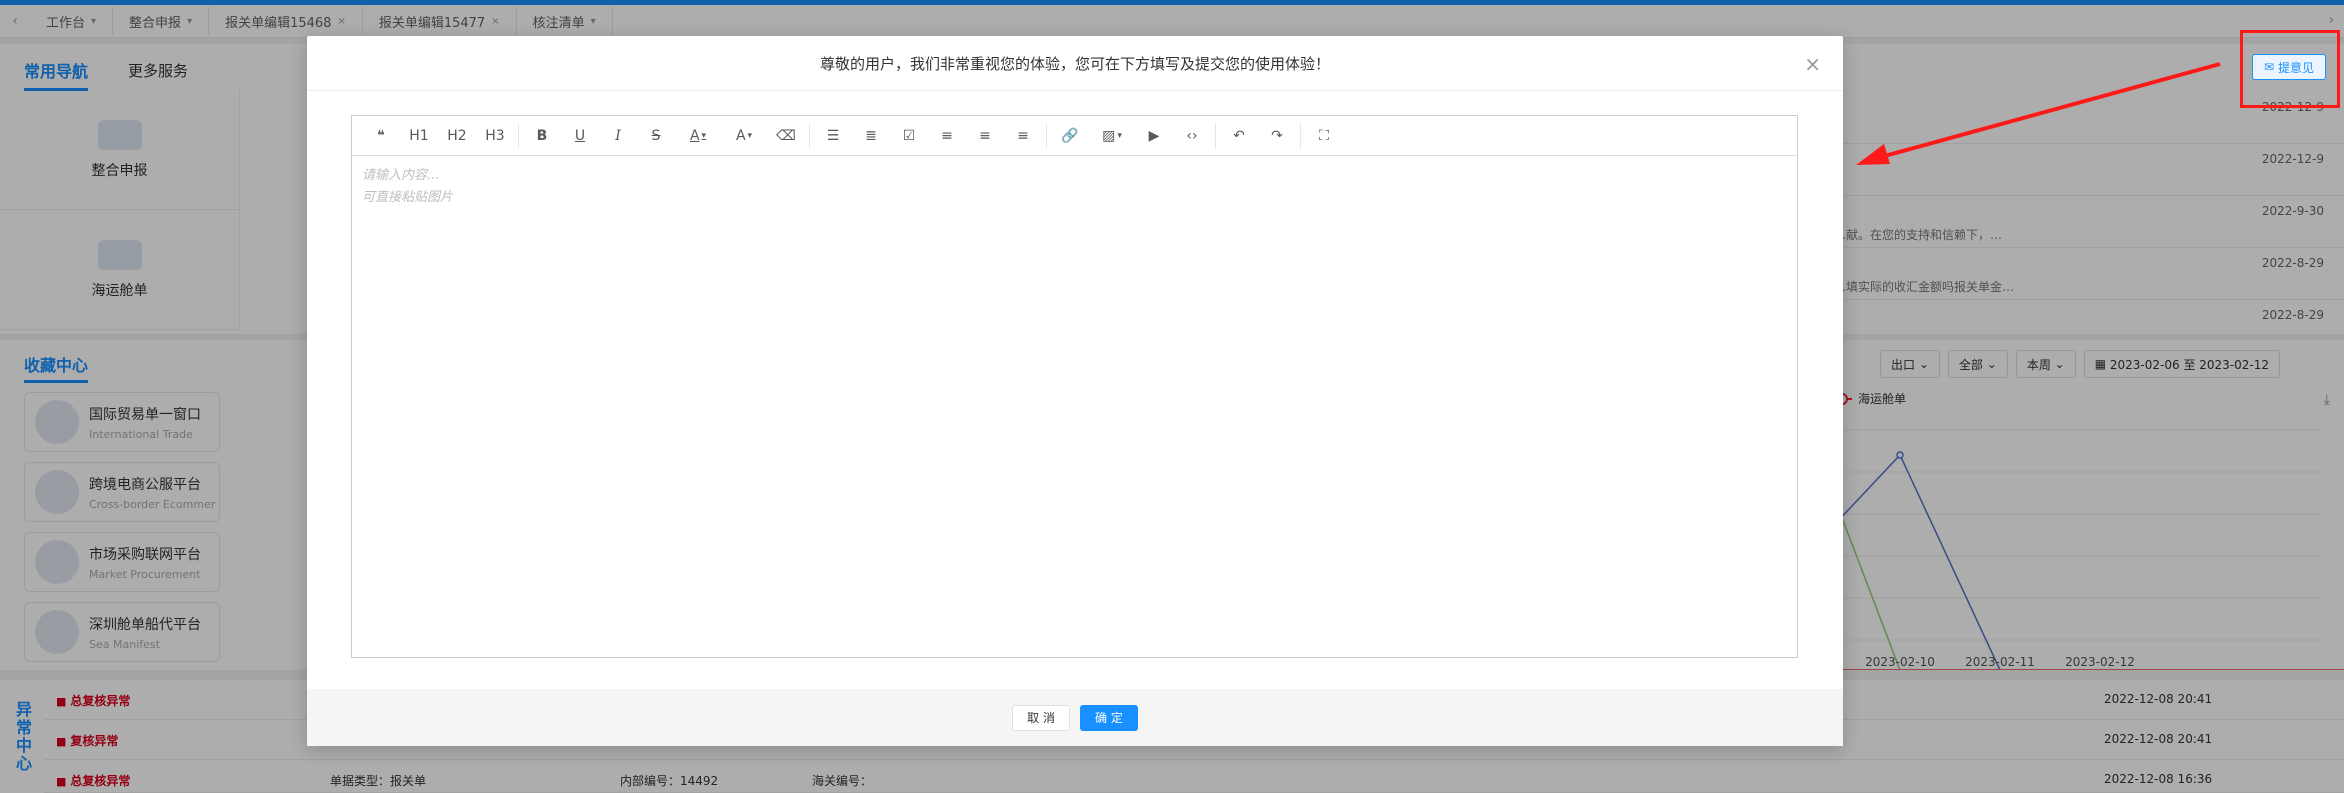 The height and width of the screenshot is (793, 2344). What do you see at coordinates (457, 136) in the screenshot?
I see `heading2-button: H2` at bounding box center [457, 136].